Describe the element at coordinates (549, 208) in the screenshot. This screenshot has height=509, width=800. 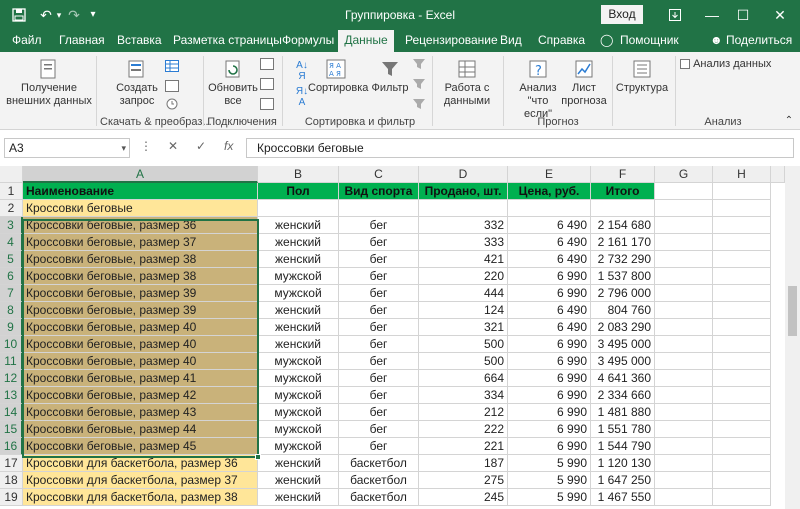
I see `price-cell` at that location.